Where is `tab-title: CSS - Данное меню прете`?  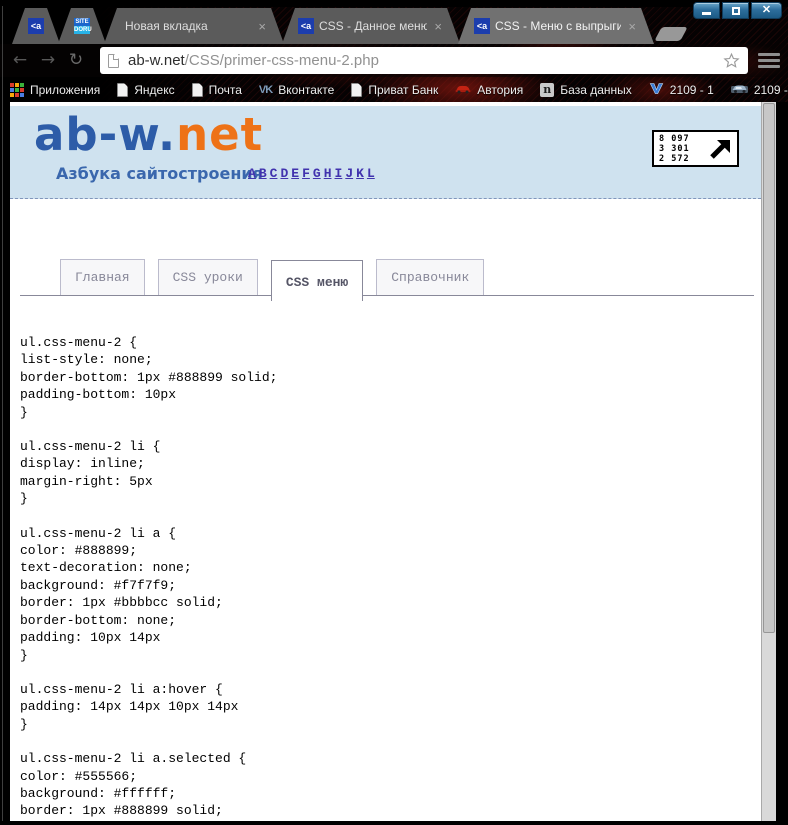 tab-title: CSS - Данное меню прете is located at coordinates (373, 26).